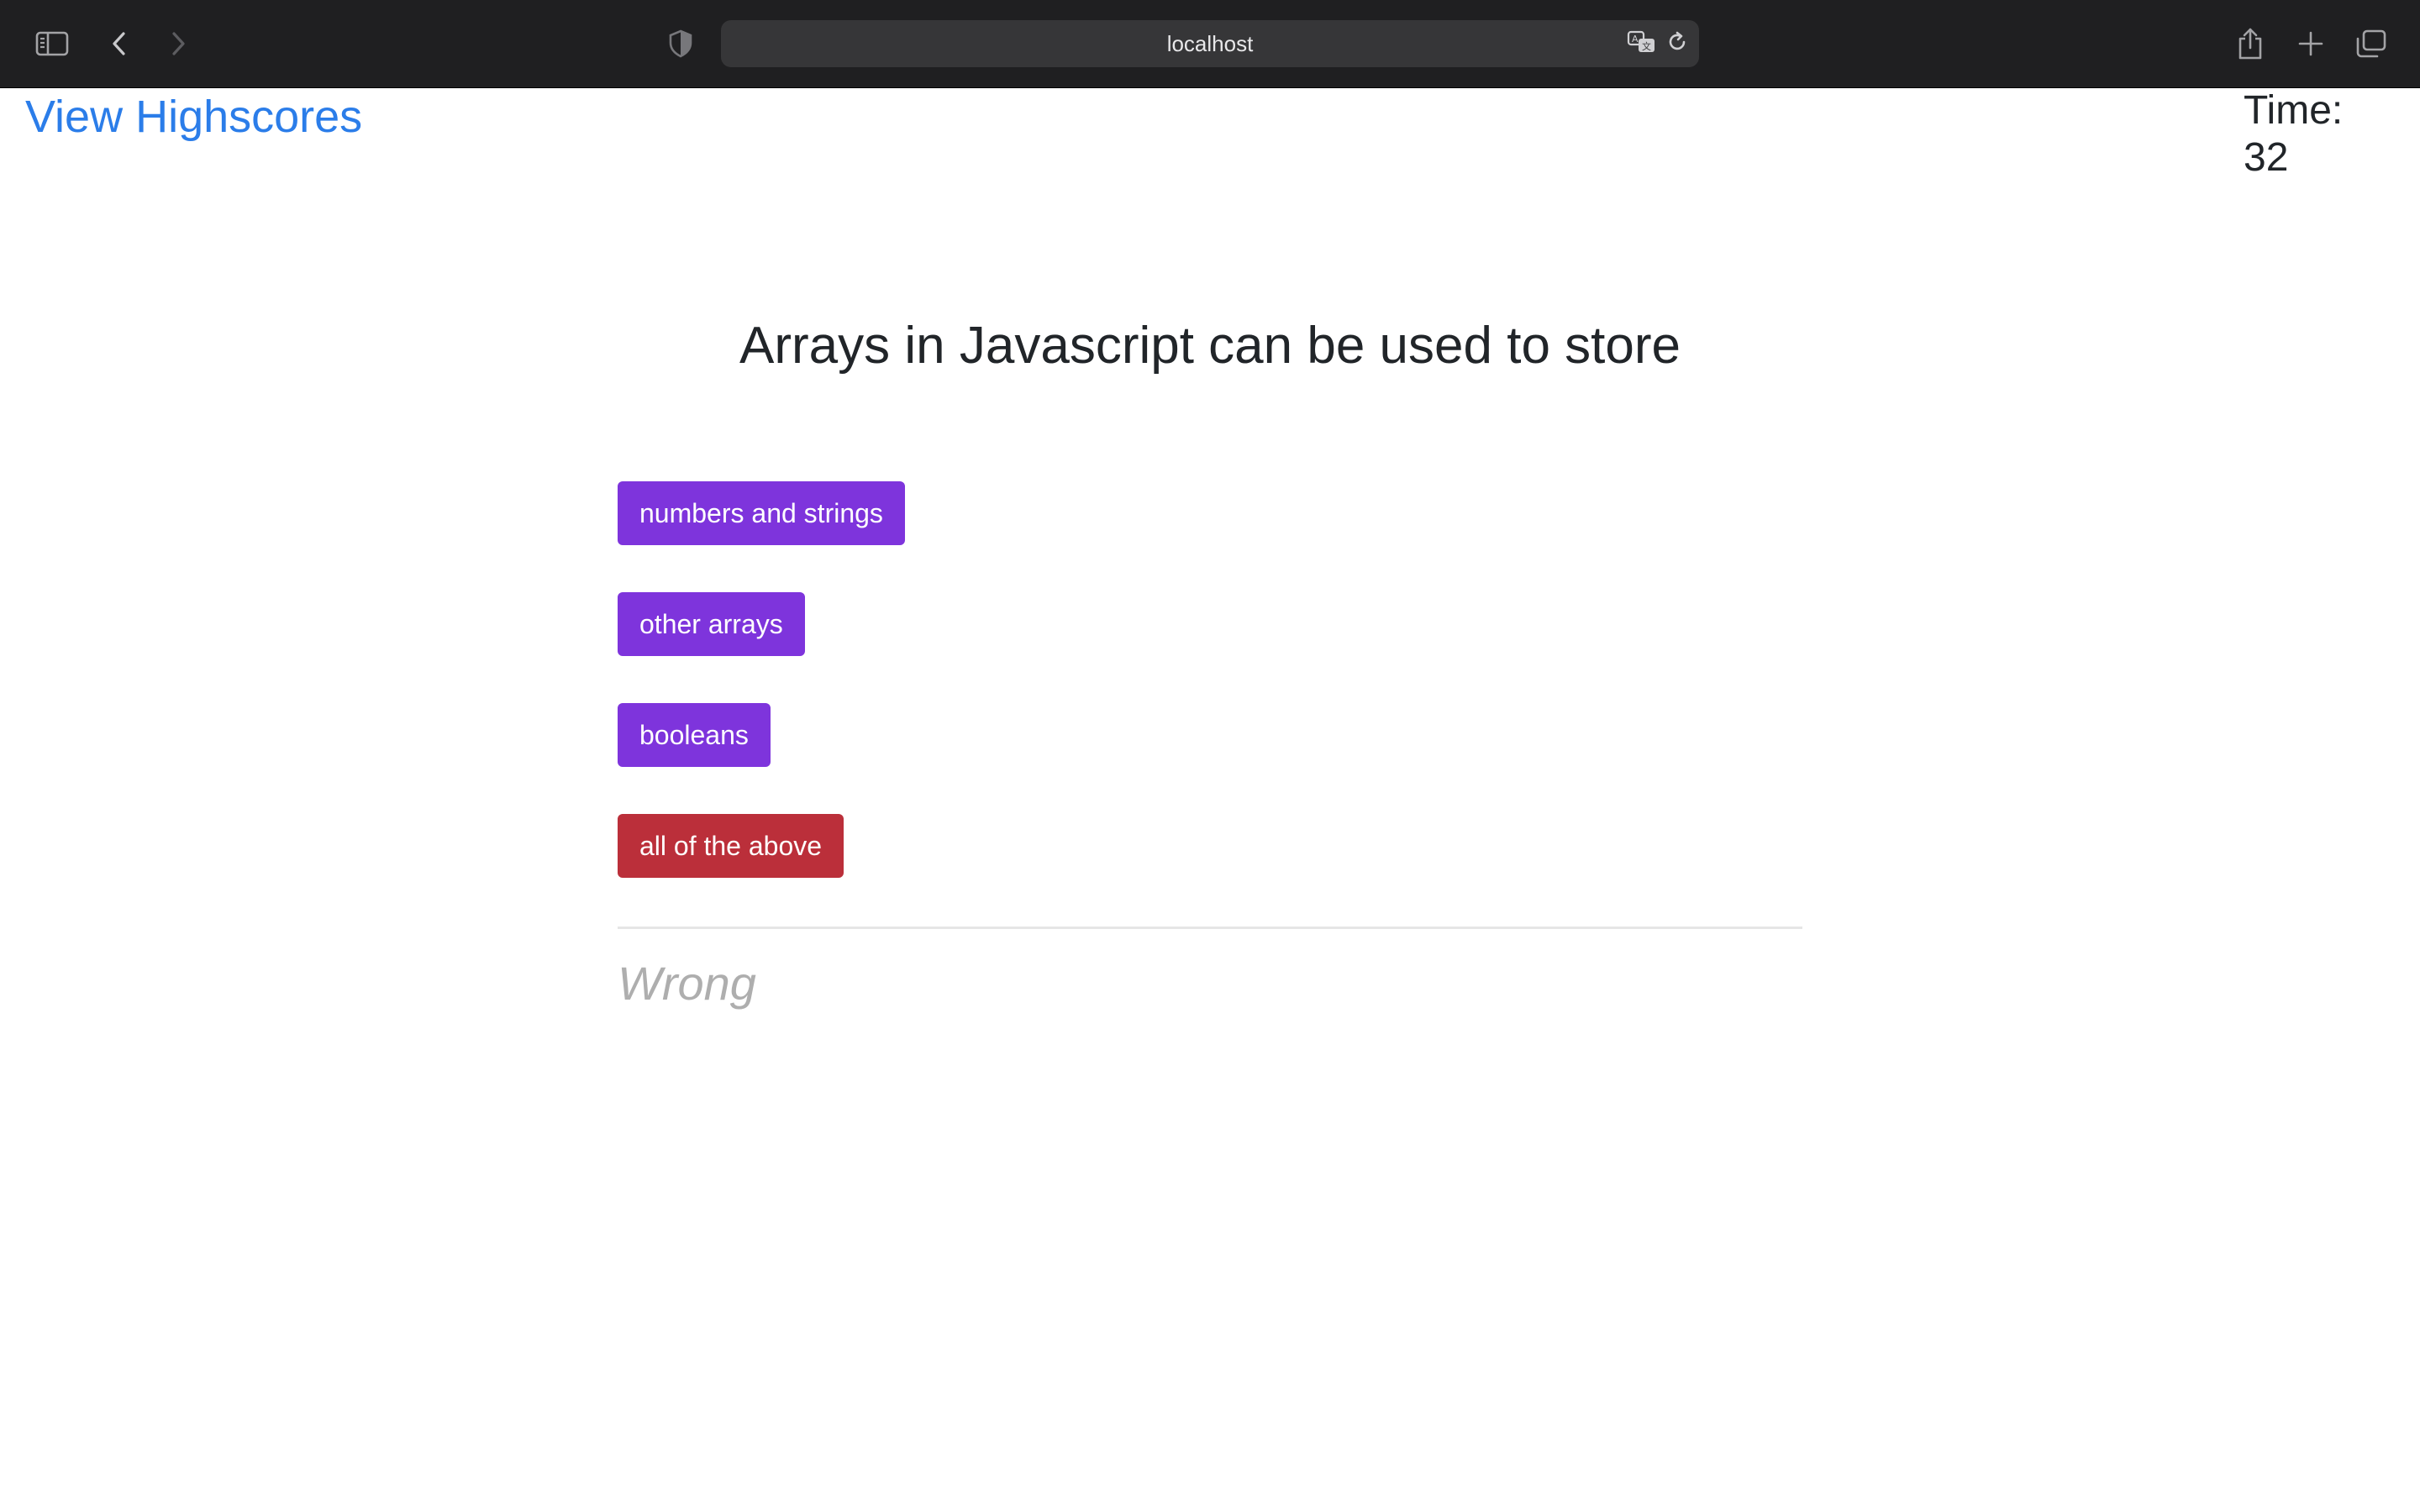  I want to click on svg-text: A, so click(1635, 39).